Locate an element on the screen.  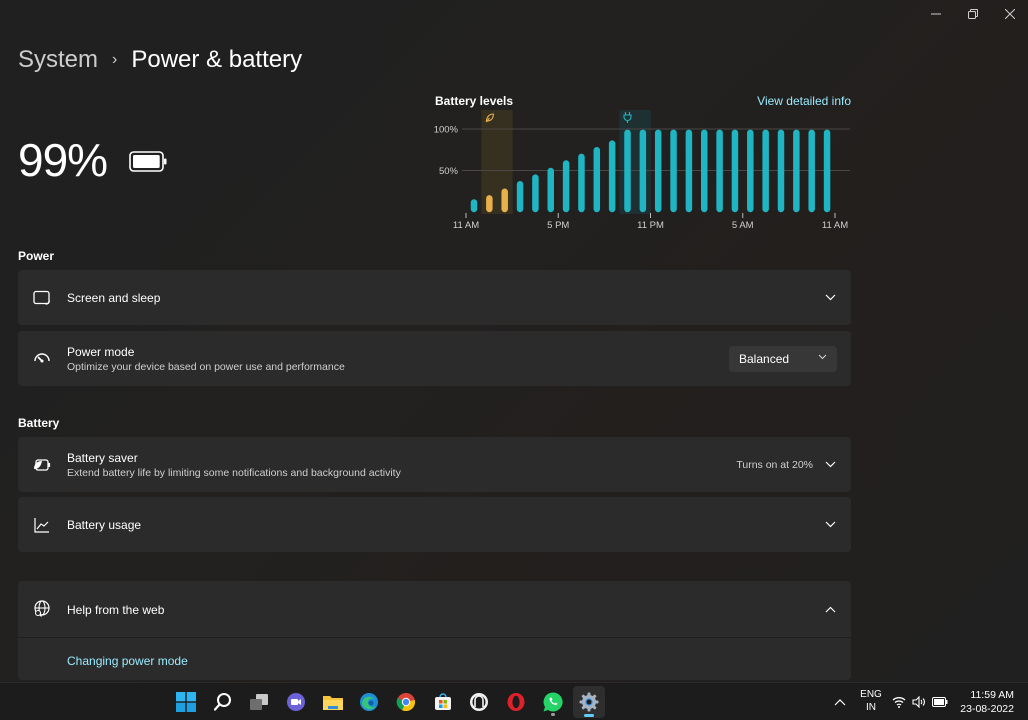
folder-icon is located at coordinates (333, 703).